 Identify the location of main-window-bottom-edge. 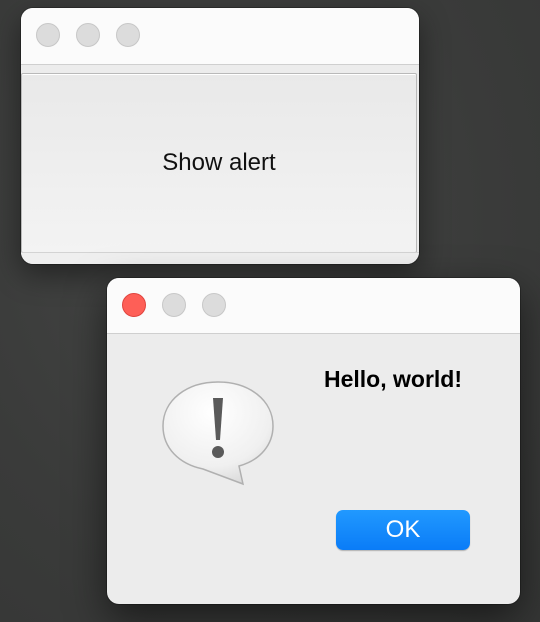
(220, 258).